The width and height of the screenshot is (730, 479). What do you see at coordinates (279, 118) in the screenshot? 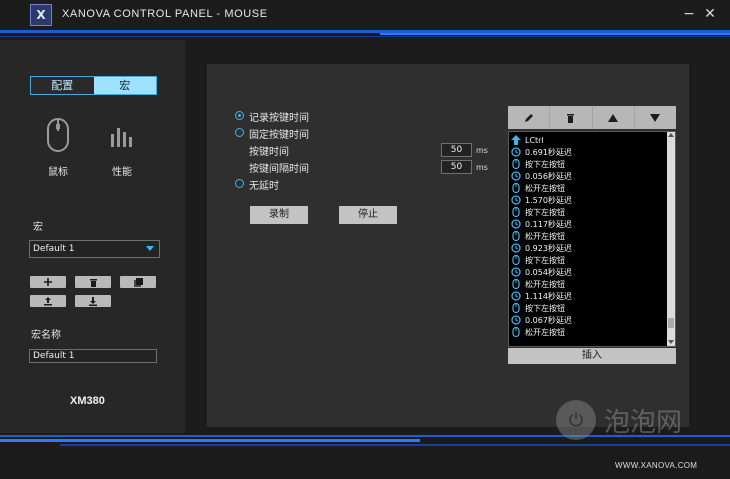
I see `record-key-time-label: 记录按键时间` at bounding box center [279, 118].